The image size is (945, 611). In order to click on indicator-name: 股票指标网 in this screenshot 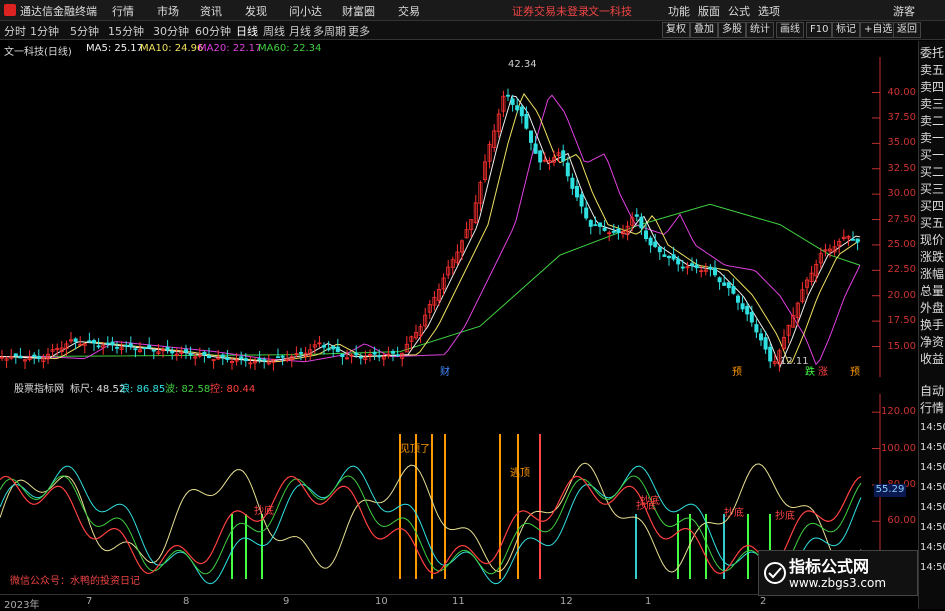, I will do `click(39, 389)`.